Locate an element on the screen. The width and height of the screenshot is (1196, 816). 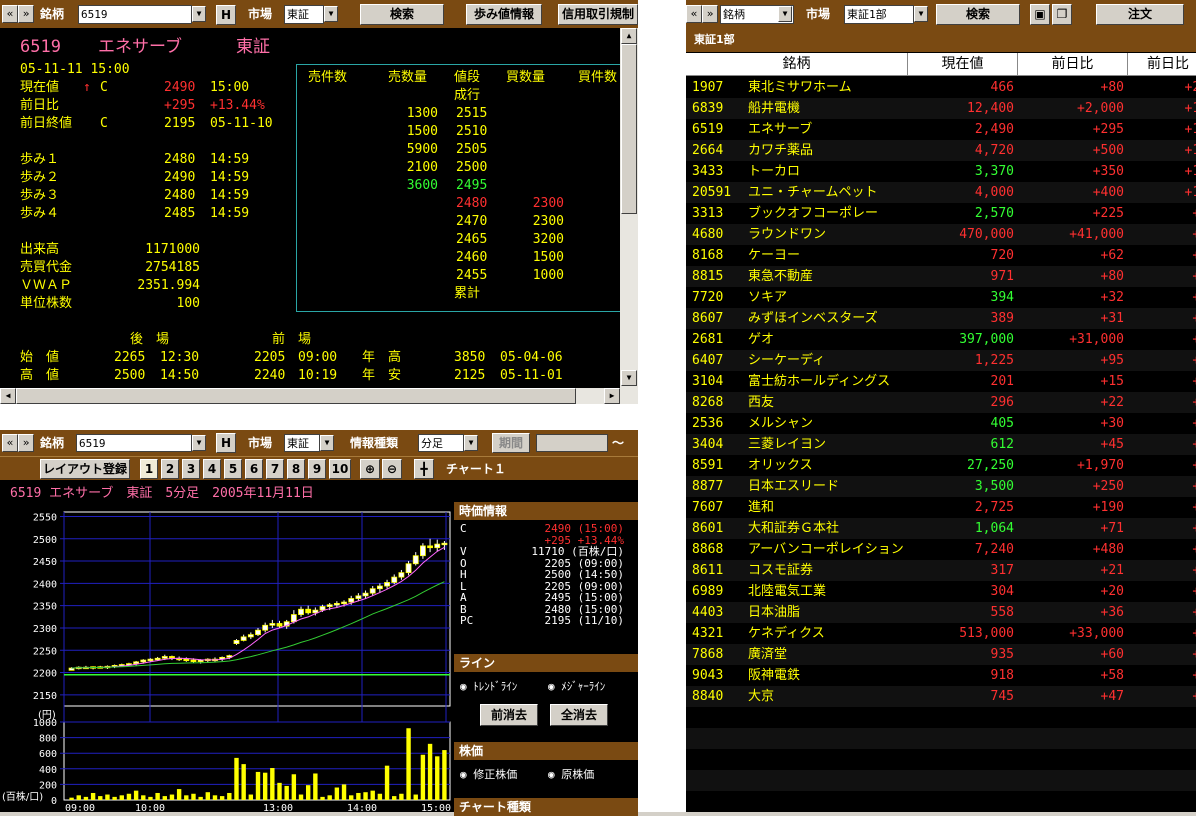
layout-page-8: 8 is located at coordinates (296, 469).